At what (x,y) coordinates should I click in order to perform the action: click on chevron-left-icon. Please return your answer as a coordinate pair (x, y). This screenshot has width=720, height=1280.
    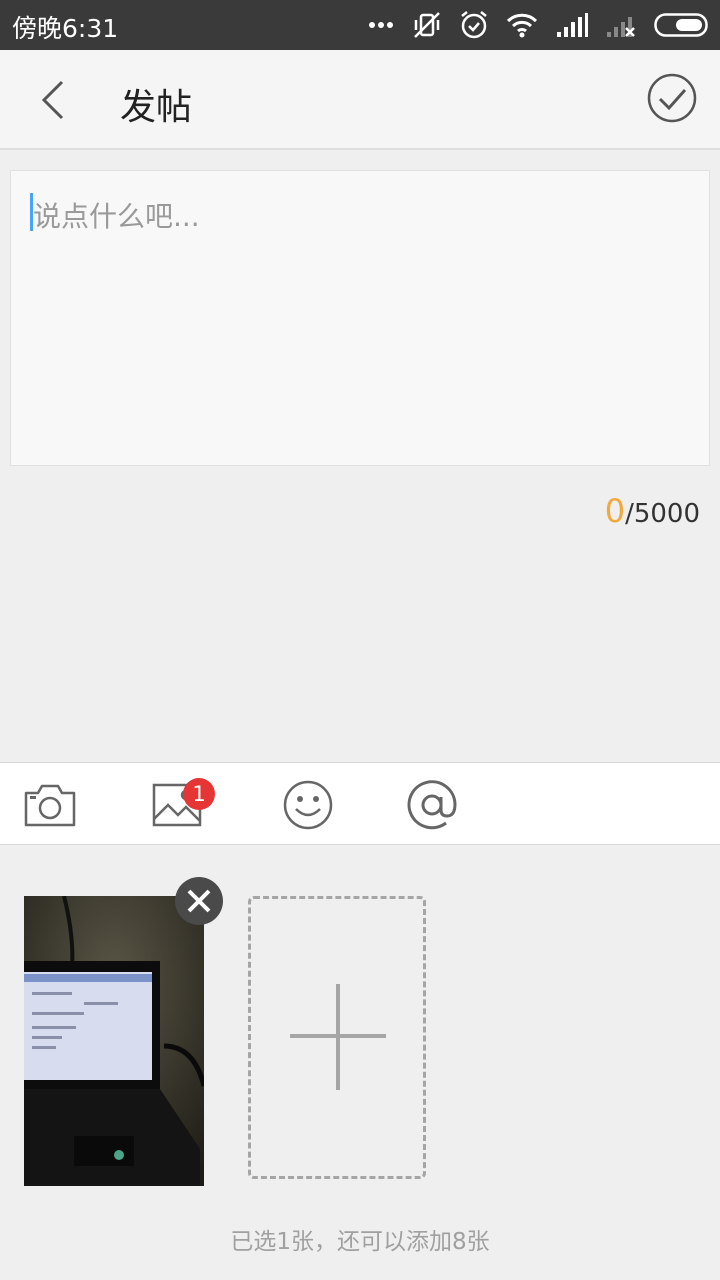
    Looking at the image, I should click on (55, 100).